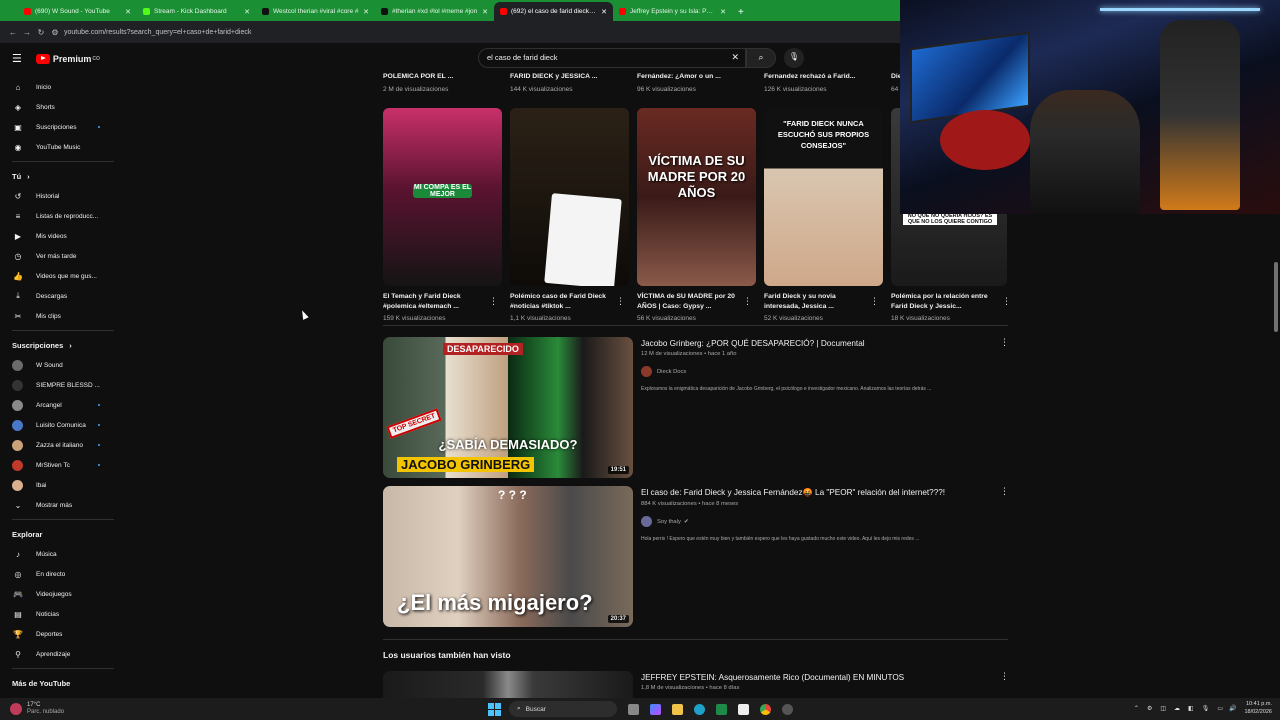  What do you see at coordinates (60, 345) in the screenshot?
I see `sidebar-section-subscriptions: Suscripciones ›` at bounding box center [60, 345].